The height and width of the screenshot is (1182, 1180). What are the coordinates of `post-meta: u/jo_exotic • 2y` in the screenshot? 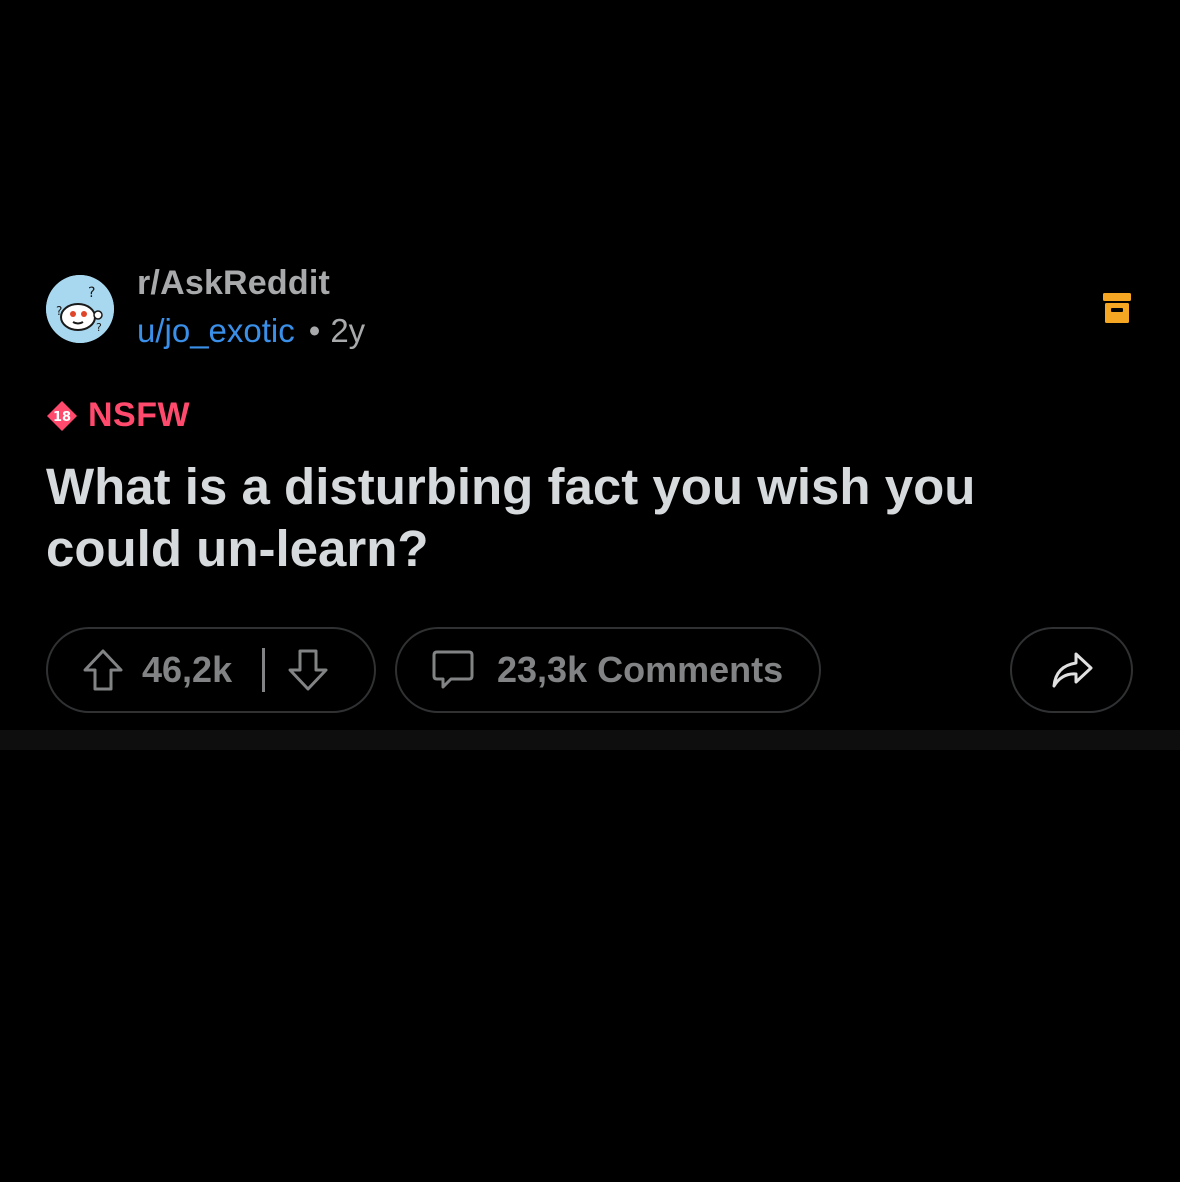 It's located at (251, 331).